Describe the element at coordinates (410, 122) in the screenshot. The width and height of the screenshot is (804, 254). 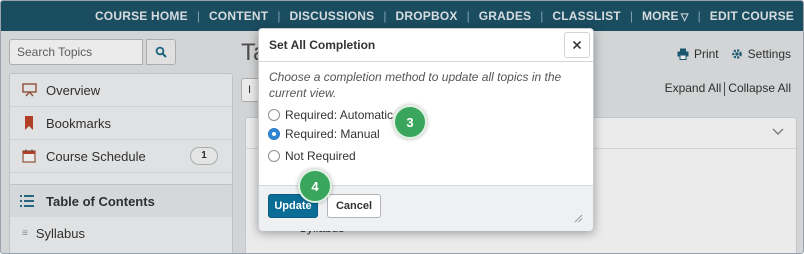
I see `step-callout-3: 3` at that location.